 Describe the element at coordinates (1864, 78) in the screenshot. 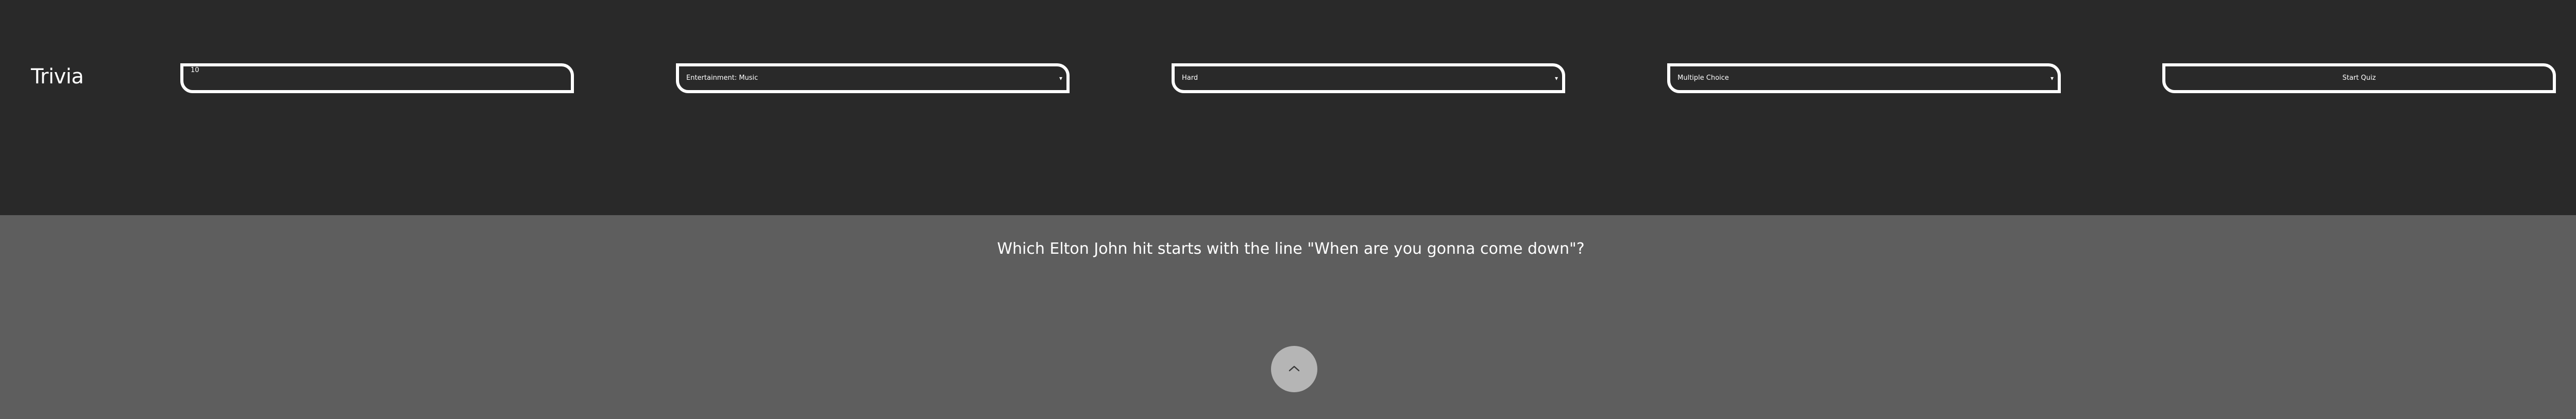

I see `question-type-select: Multiple Choice ▾` at that location.